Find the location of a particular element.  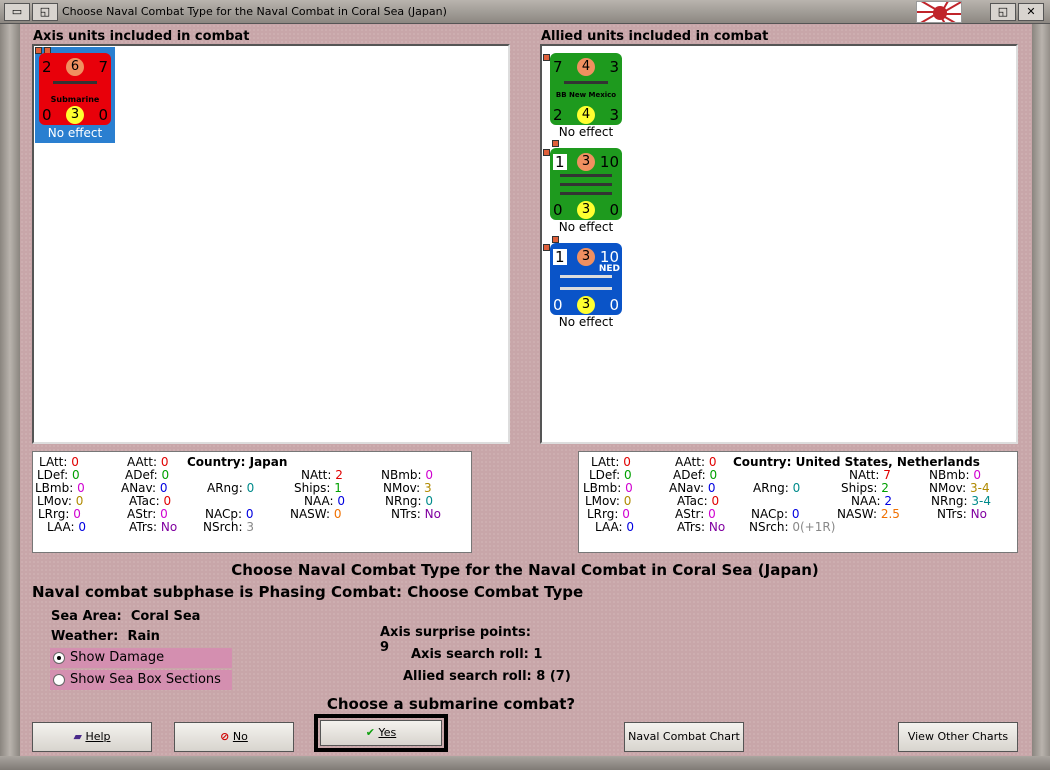

show-sea-box-radio is located at coordinates (59, 680).